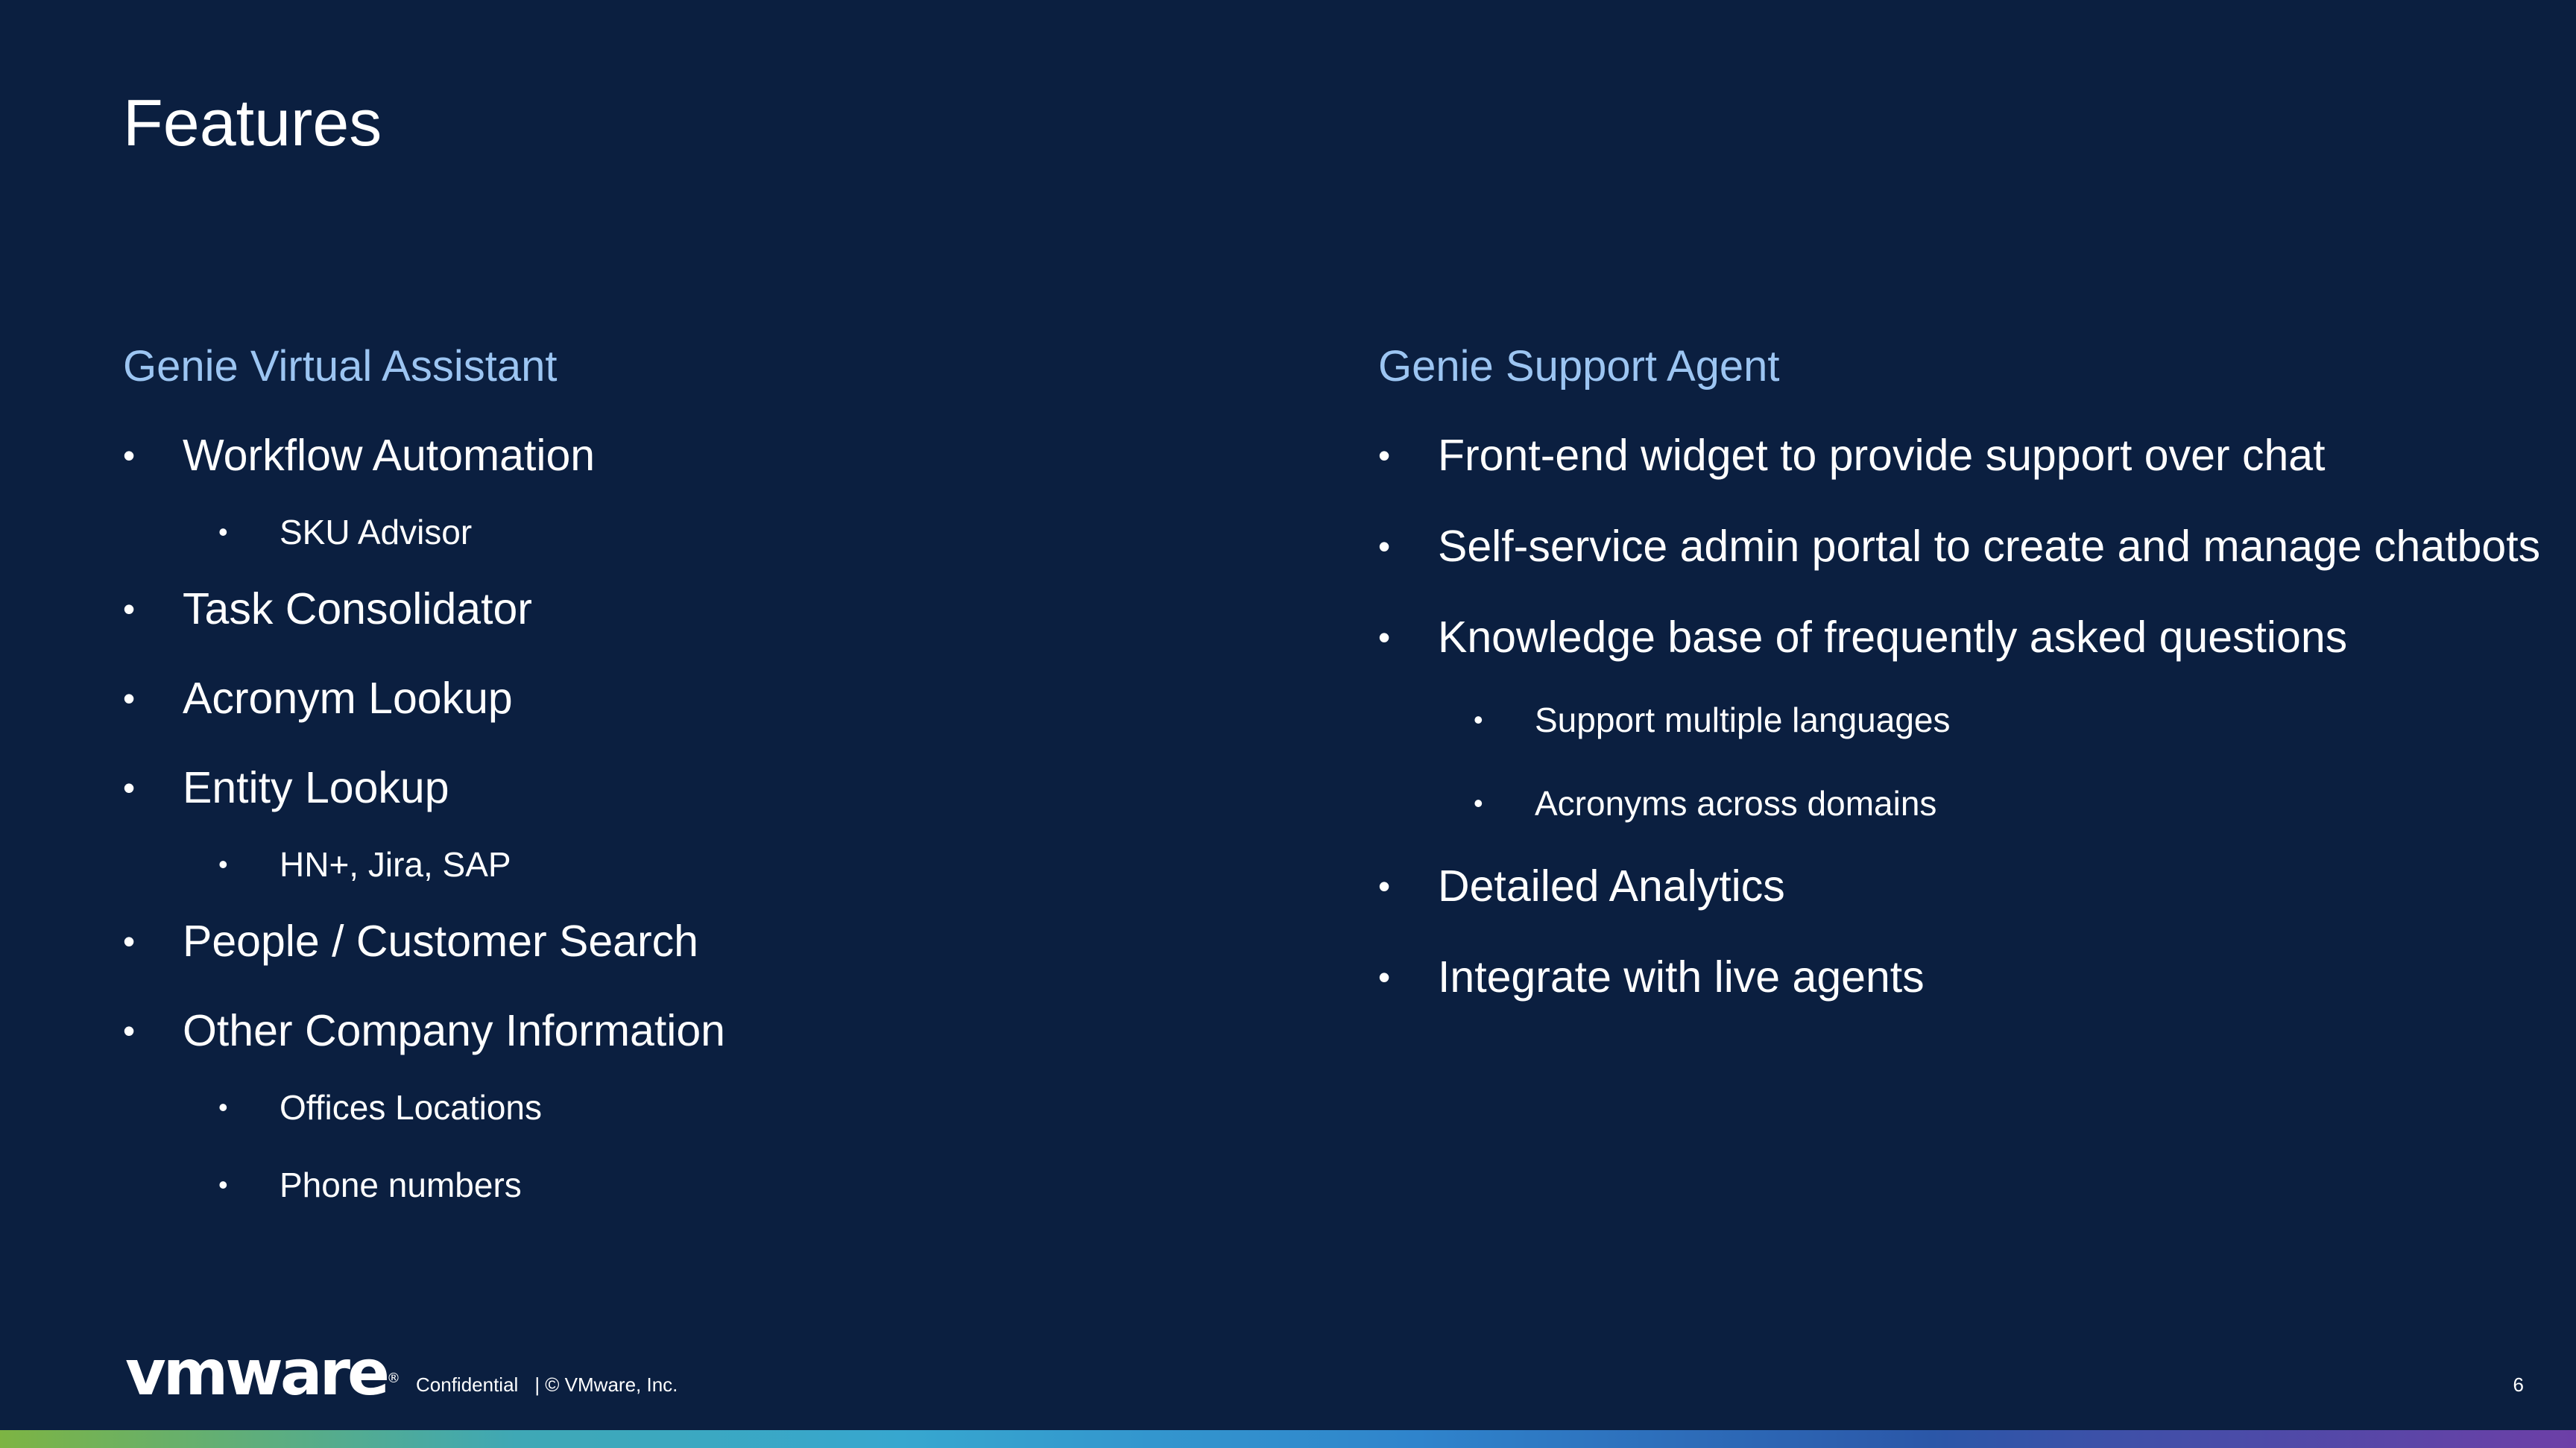 This screenshot has width=2576, height=1448. I want to click on vmware-logo-text: vmware, so click(257, 1372).